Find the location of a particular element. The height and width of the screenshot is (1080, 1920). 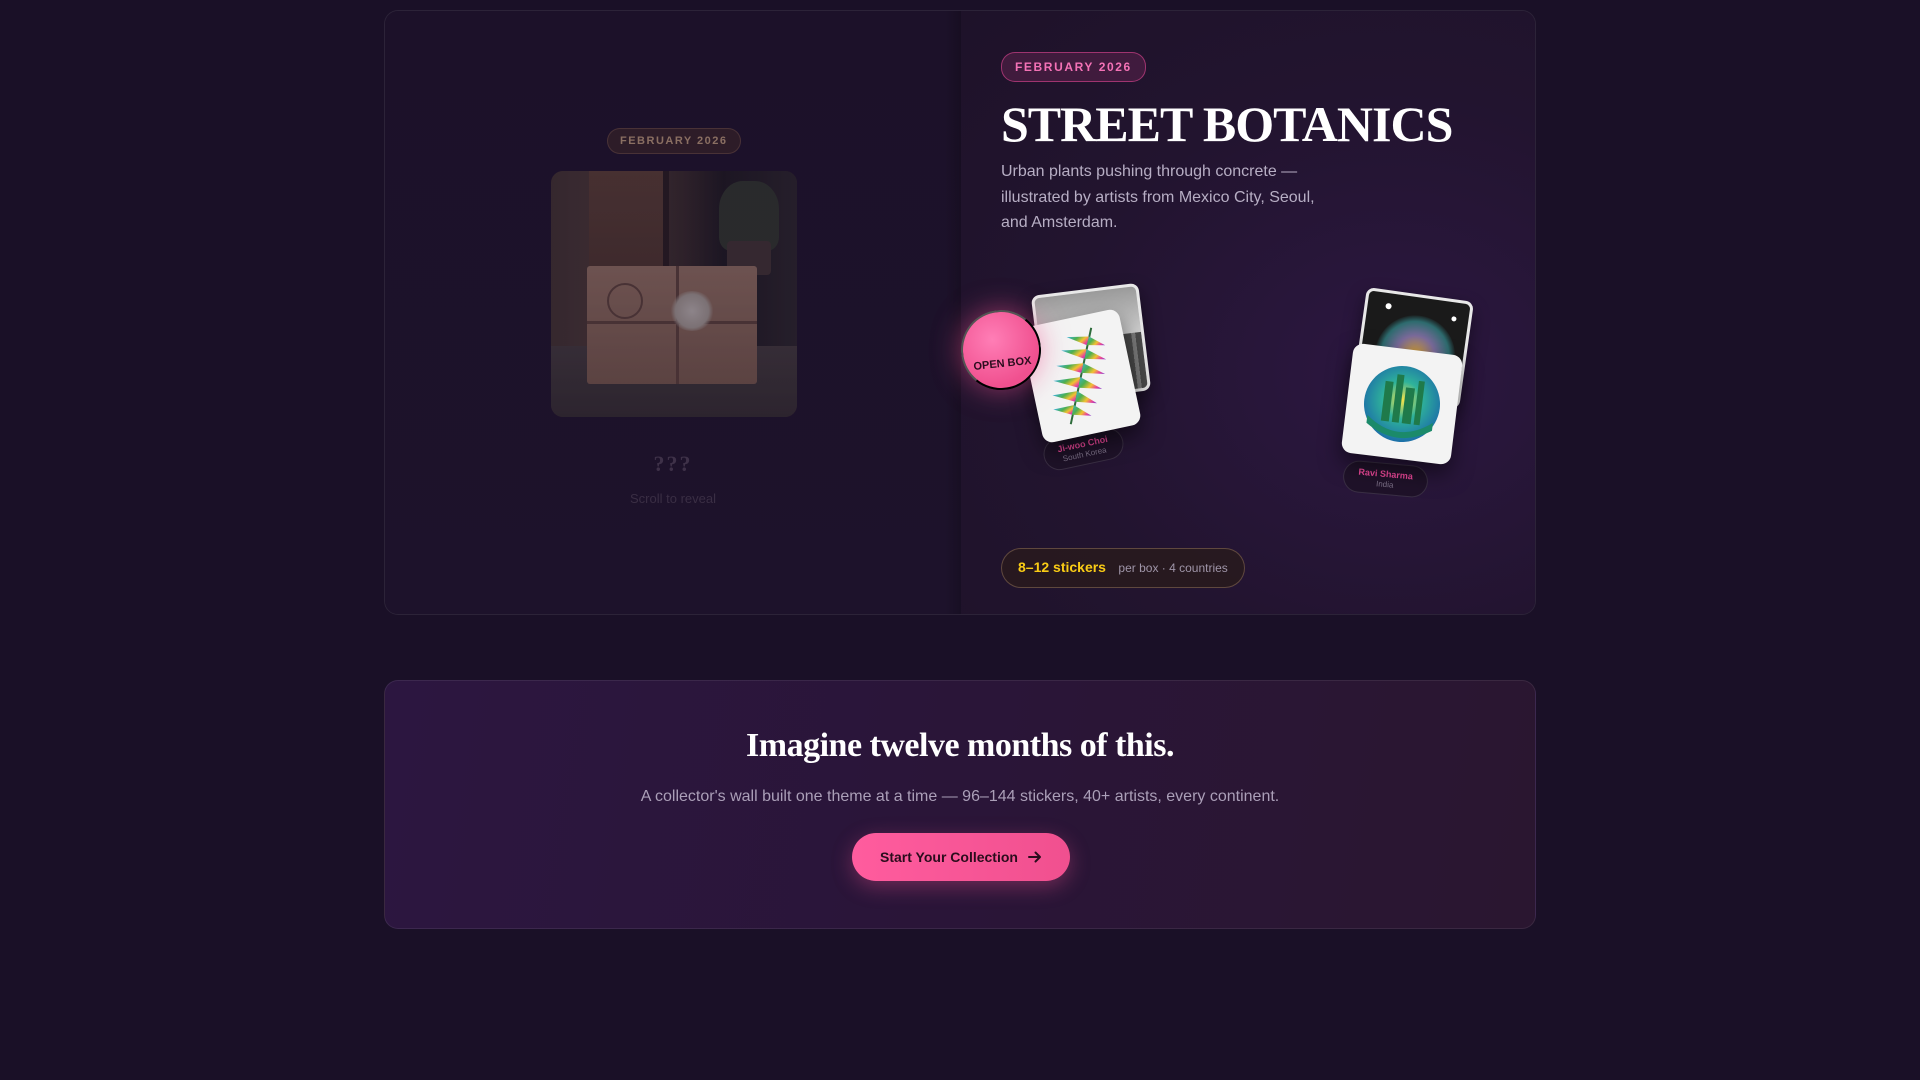

city-globe-icon is located at coordinates (1402, 404).